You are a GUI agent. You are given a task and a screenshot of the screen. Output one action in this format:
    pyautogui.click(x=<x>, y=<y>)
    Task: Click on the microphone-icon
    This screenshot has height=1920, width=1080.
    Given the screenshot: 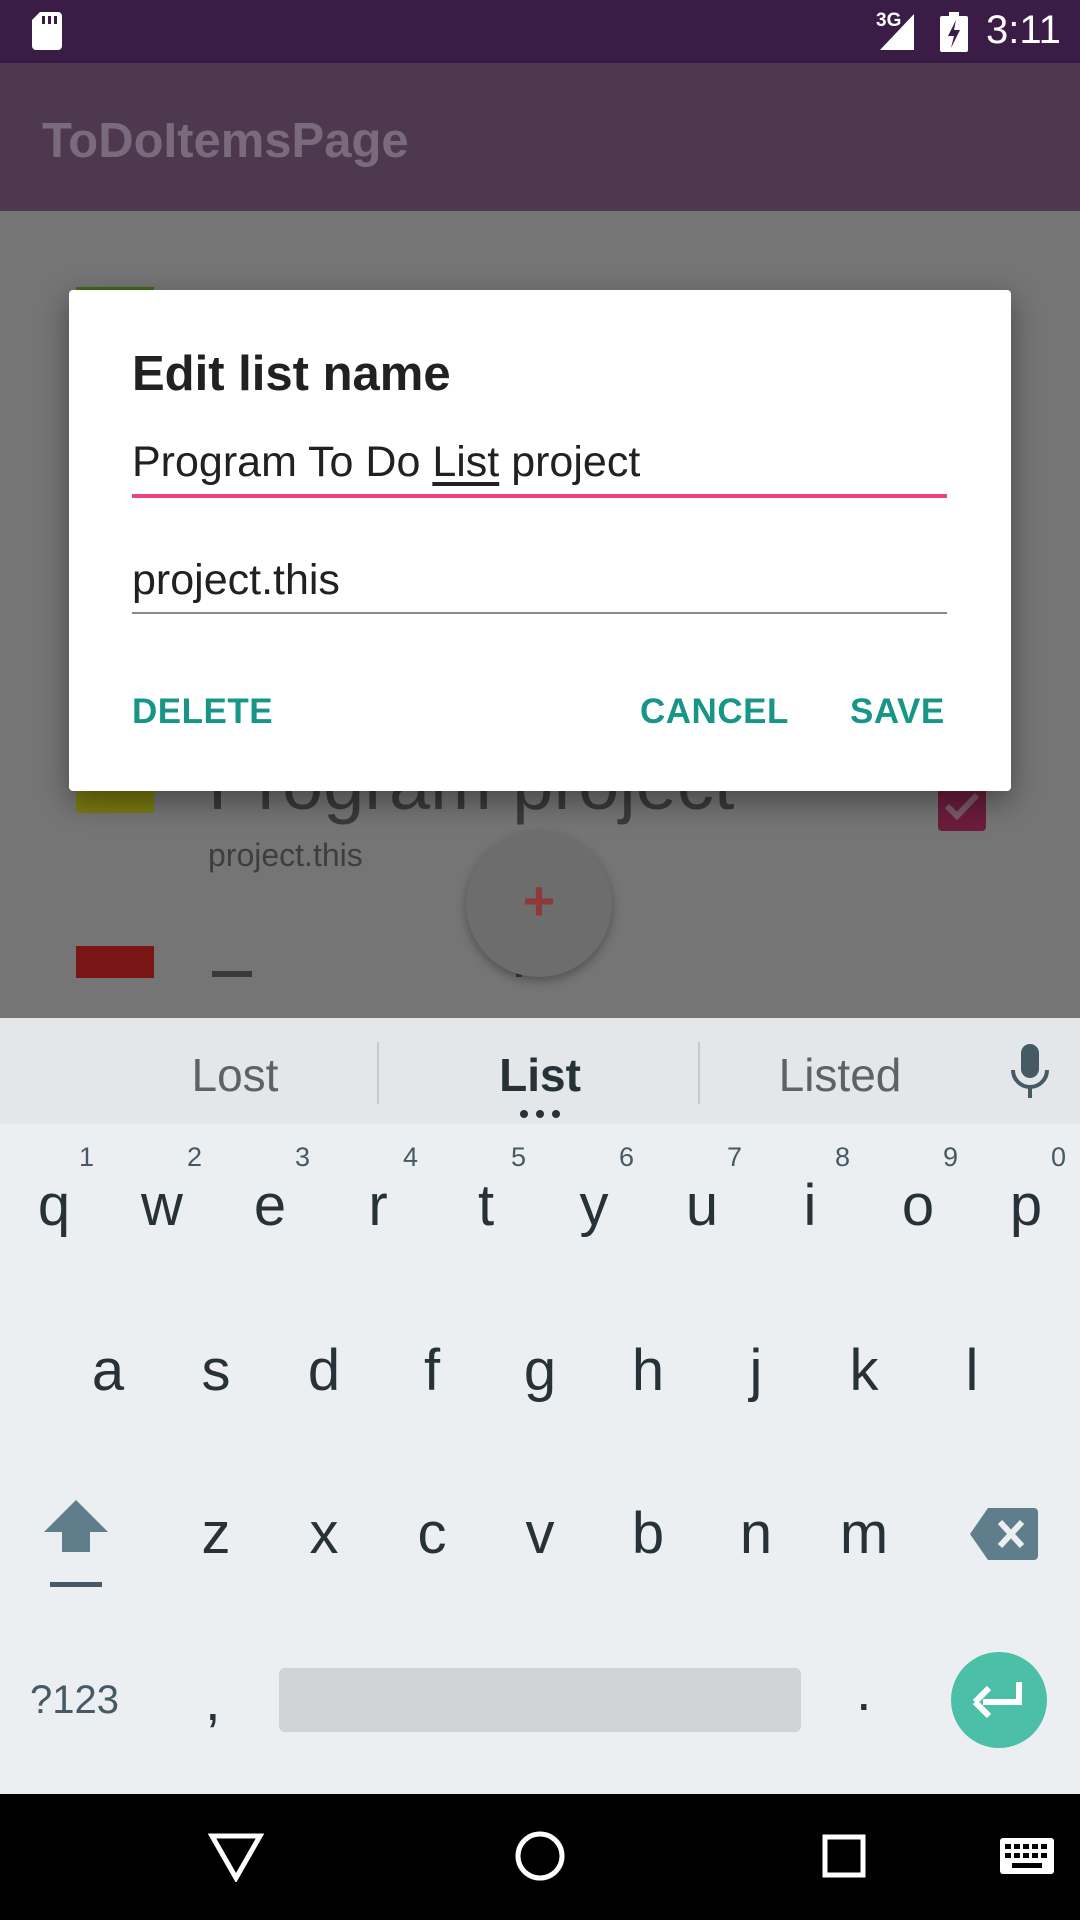 What is the action you would take?
    pyautogui.click(x=1030, y=1072)
    